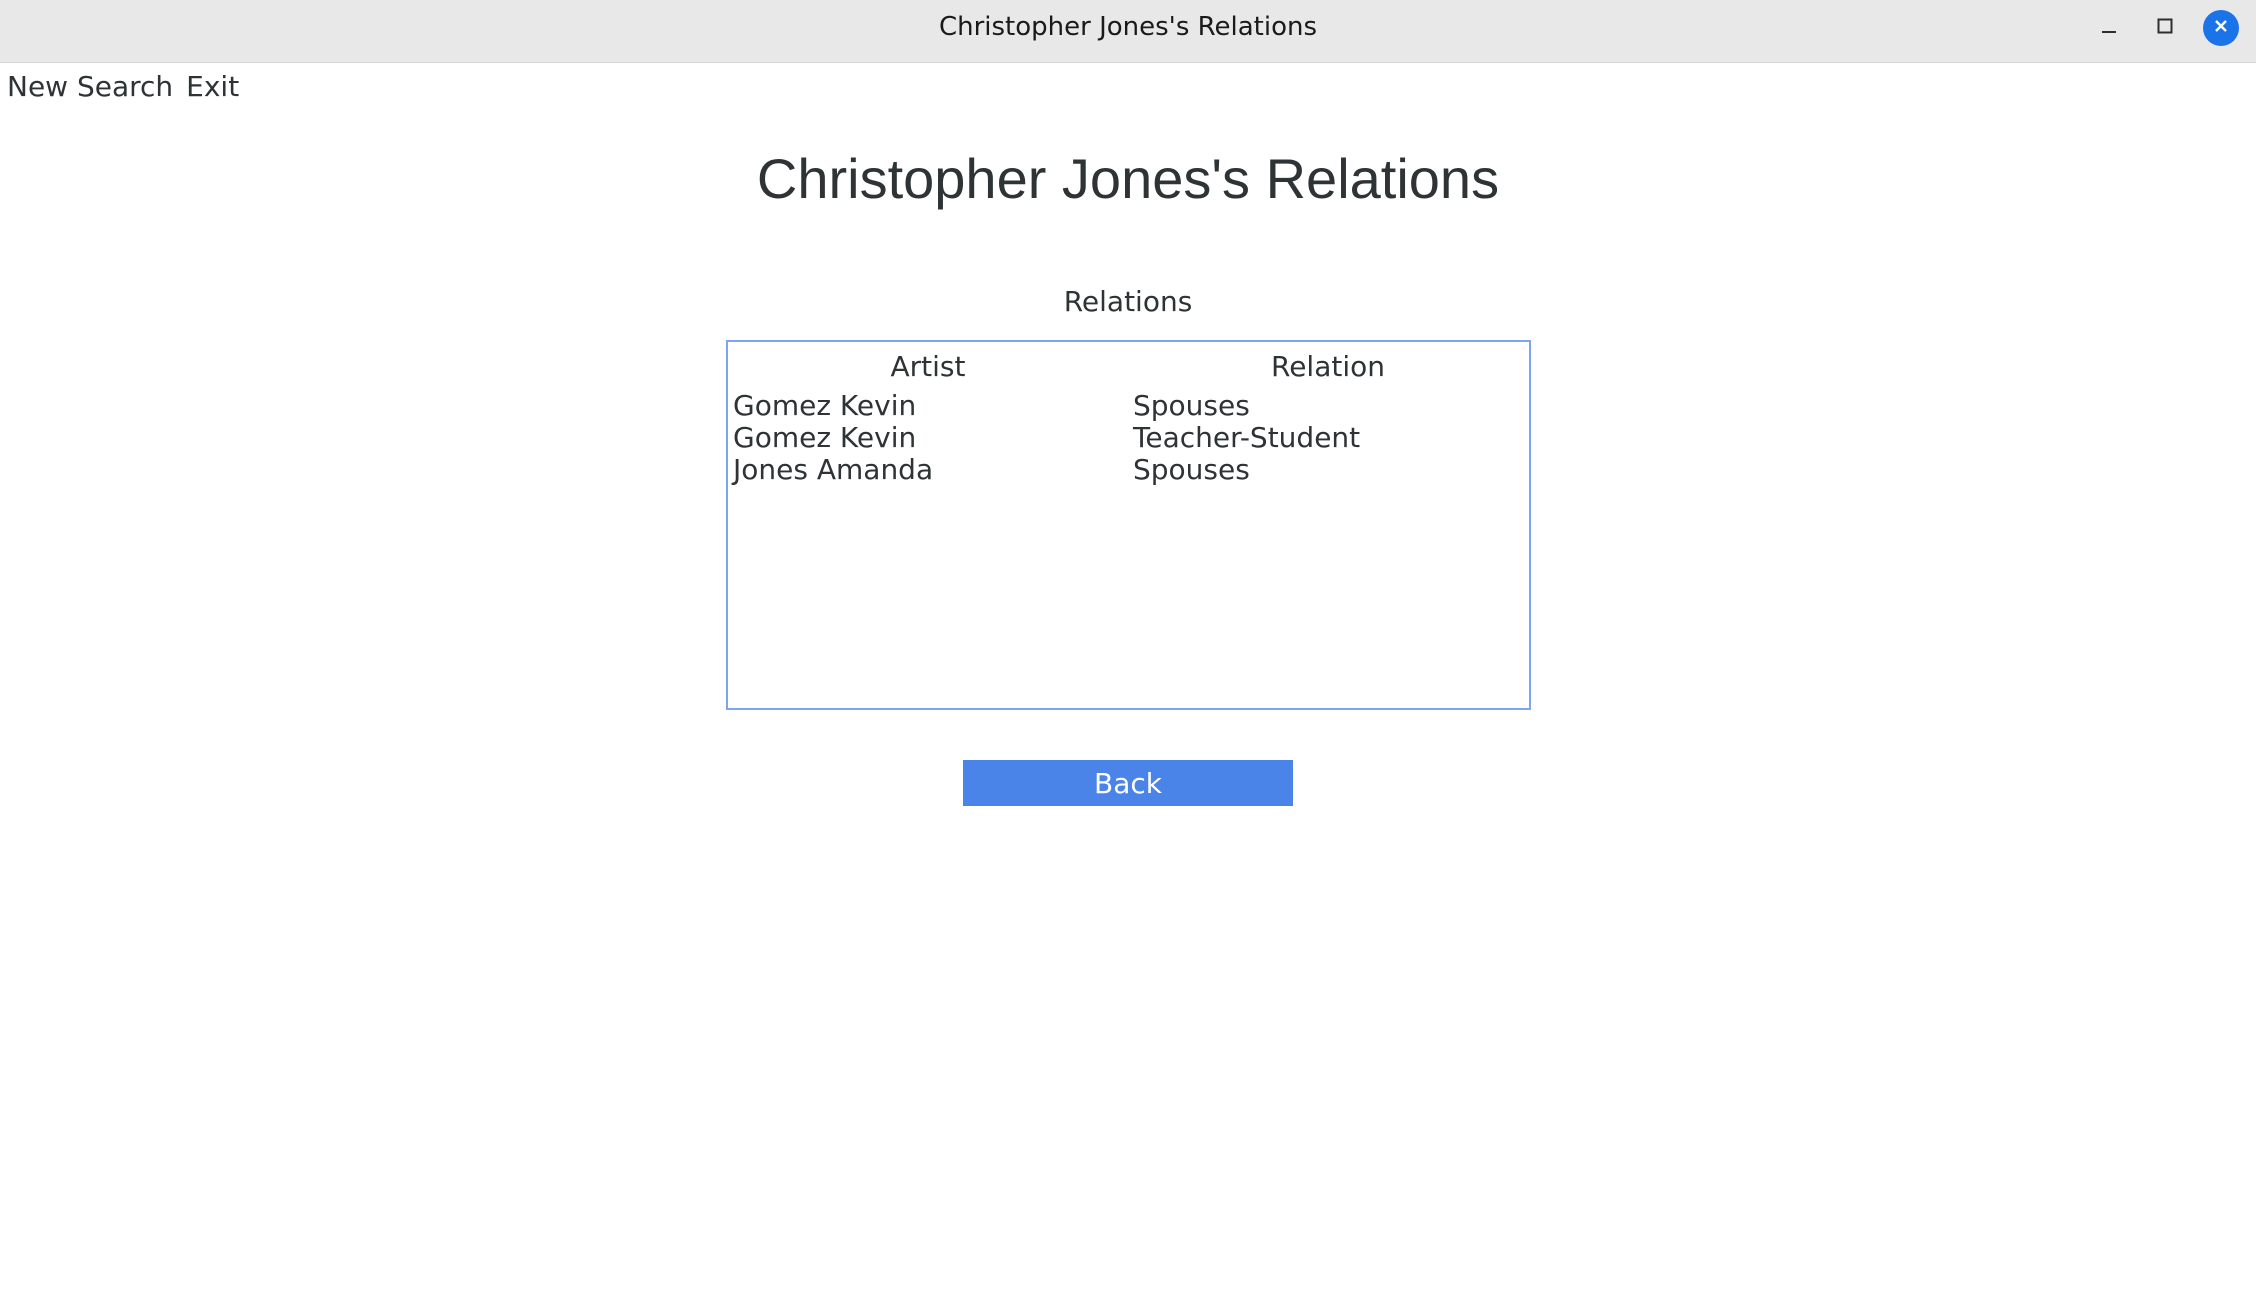 The width and height of the screenshot is (2256, 1309). I want to click on minimize-button, so click(2109, 28).